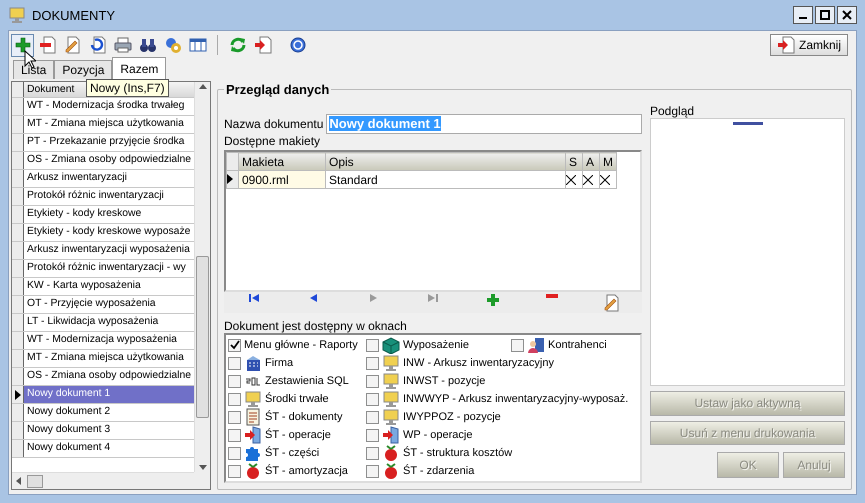 The width and height of the screenshot is (865, 503). I want to click on column-header: Makieta, so click(282, 161).